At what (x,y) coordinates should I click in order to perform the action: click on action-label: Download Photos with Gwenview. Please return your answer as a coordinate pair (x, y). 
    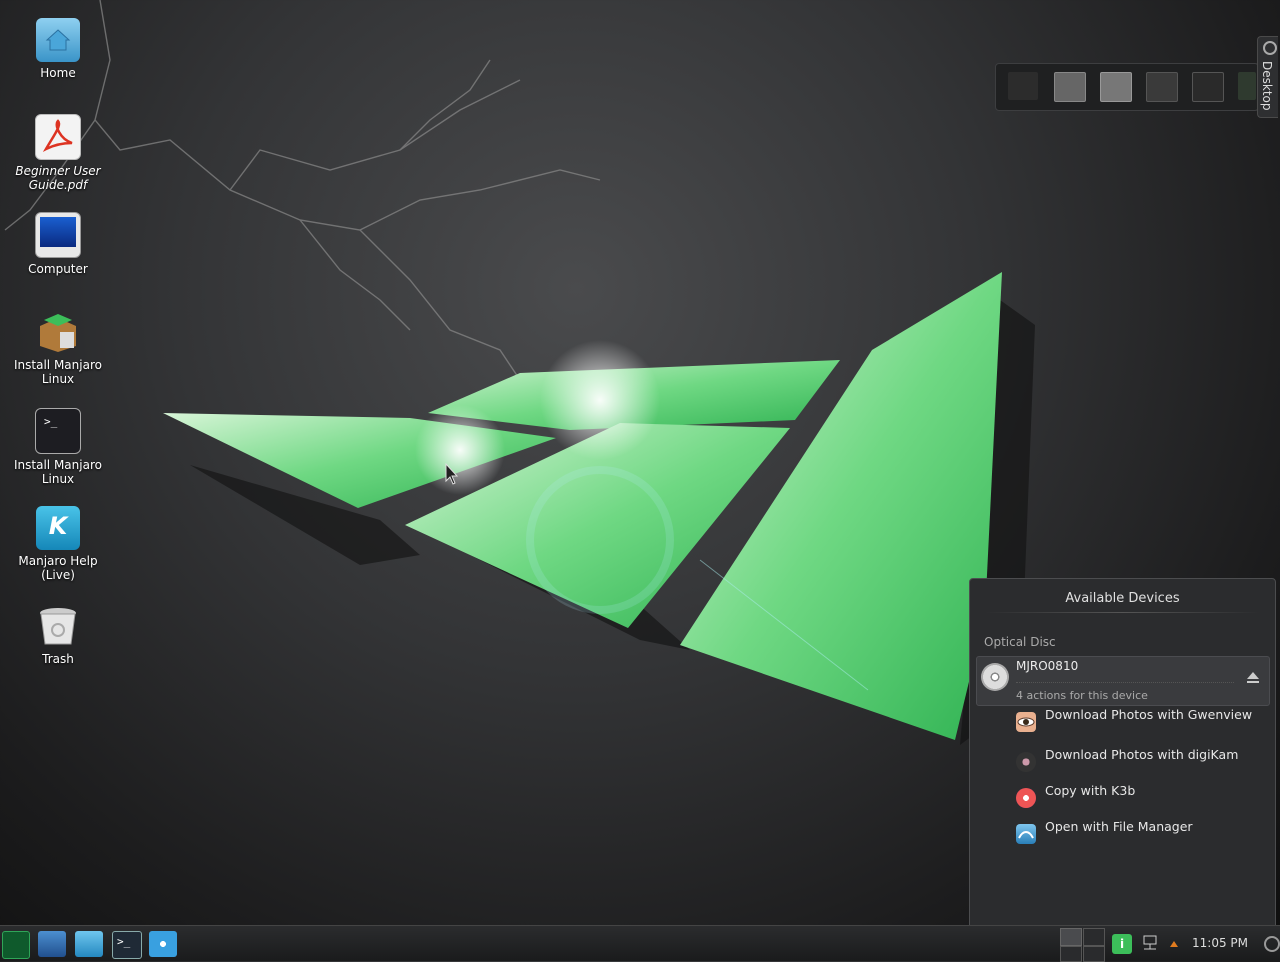
    Looking at the image, I should click on (1149, 714).